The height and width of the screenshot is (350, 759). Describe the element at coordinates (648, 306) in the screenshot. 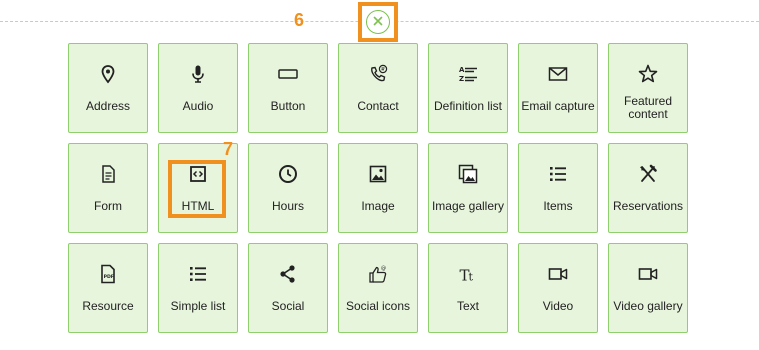

I see `block-tile-label: Video gallery` at that location.